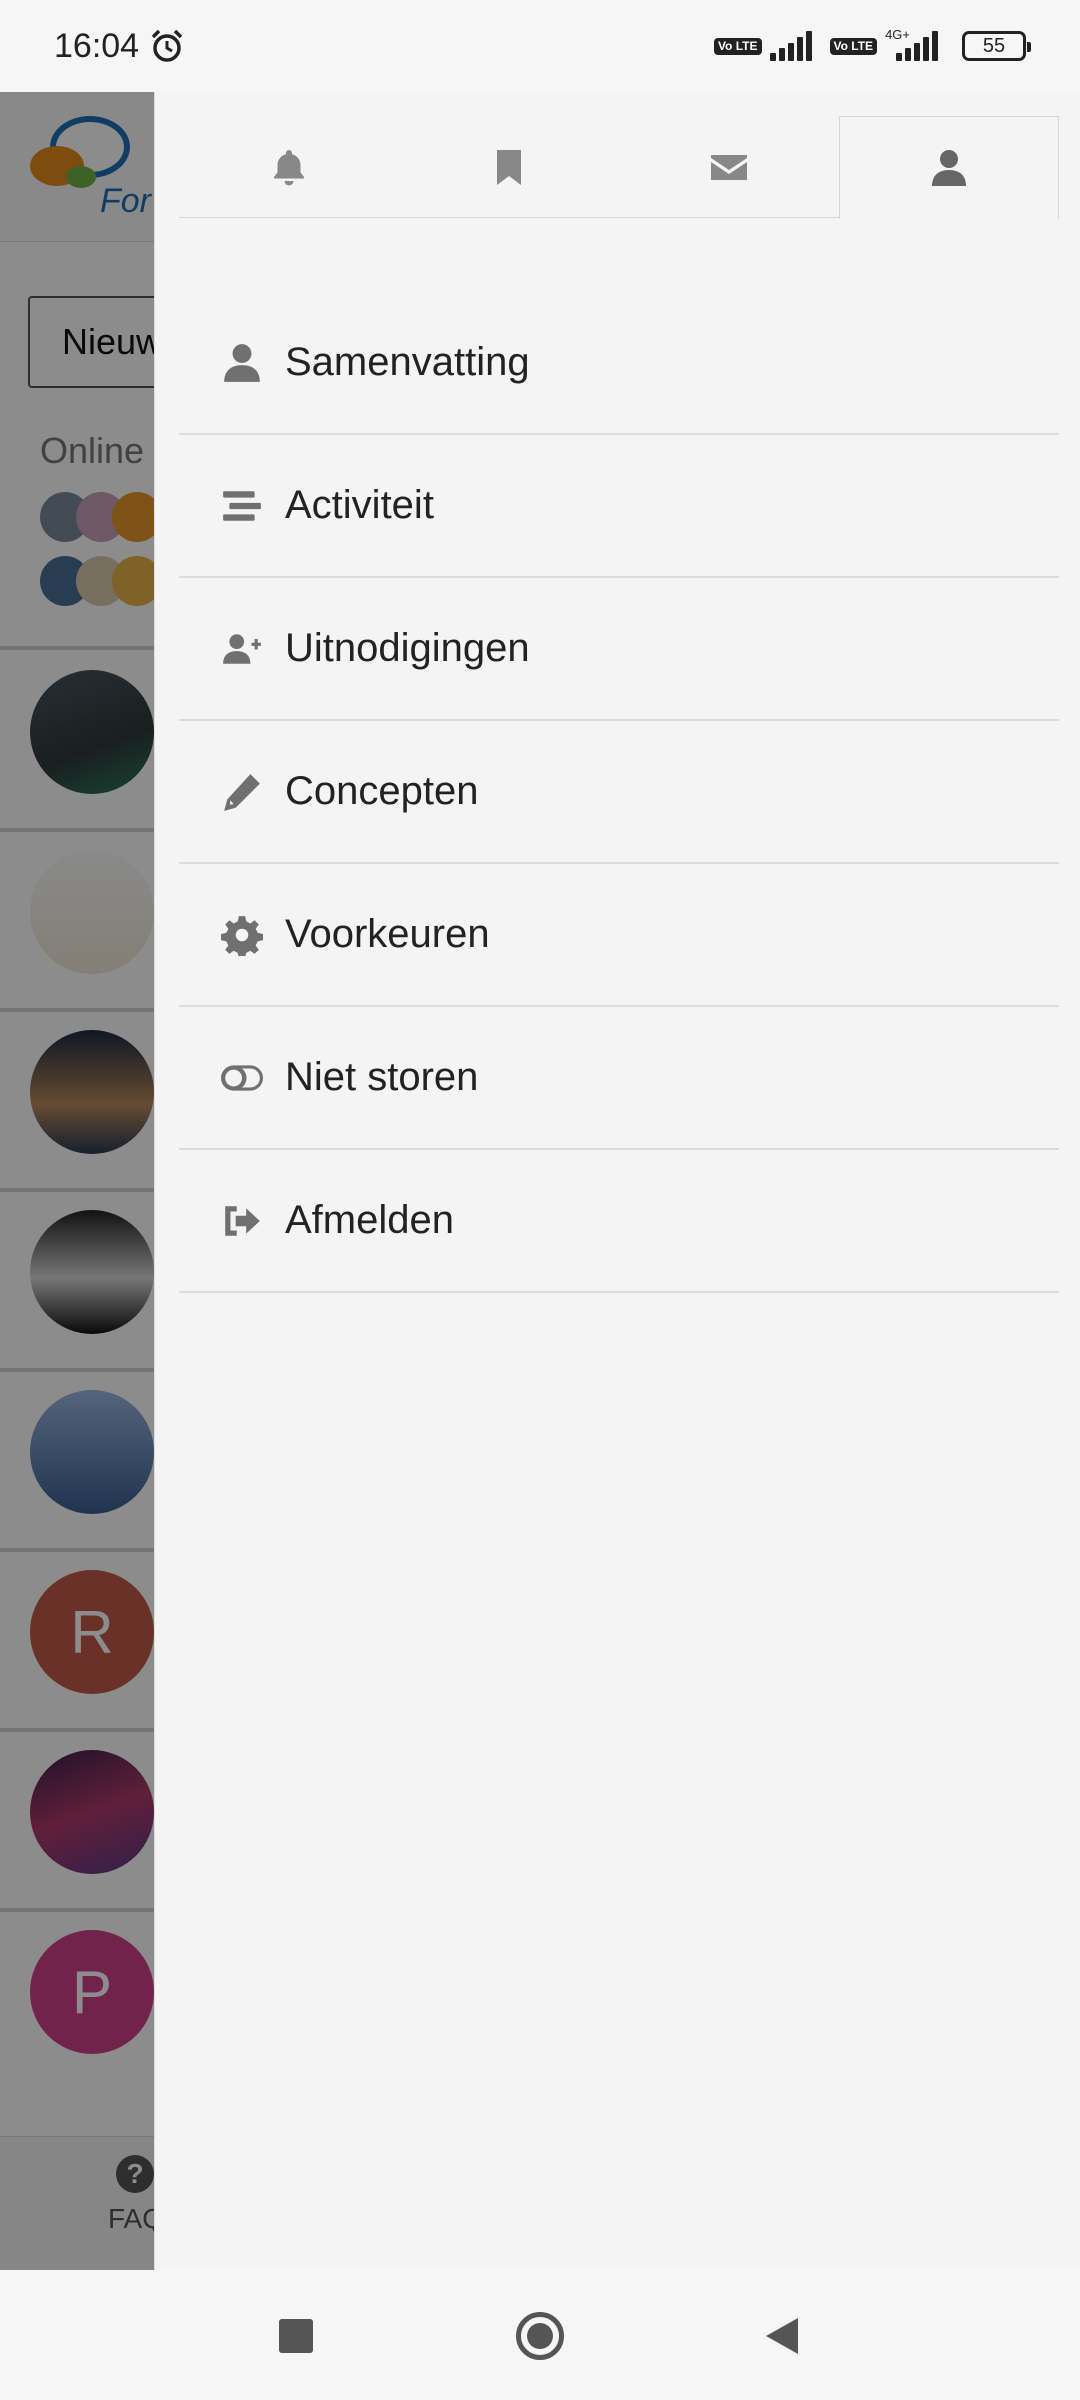 The width and height of the screenshot is (1080, 2400). I want to click on bell-icon, so click(289, 168).